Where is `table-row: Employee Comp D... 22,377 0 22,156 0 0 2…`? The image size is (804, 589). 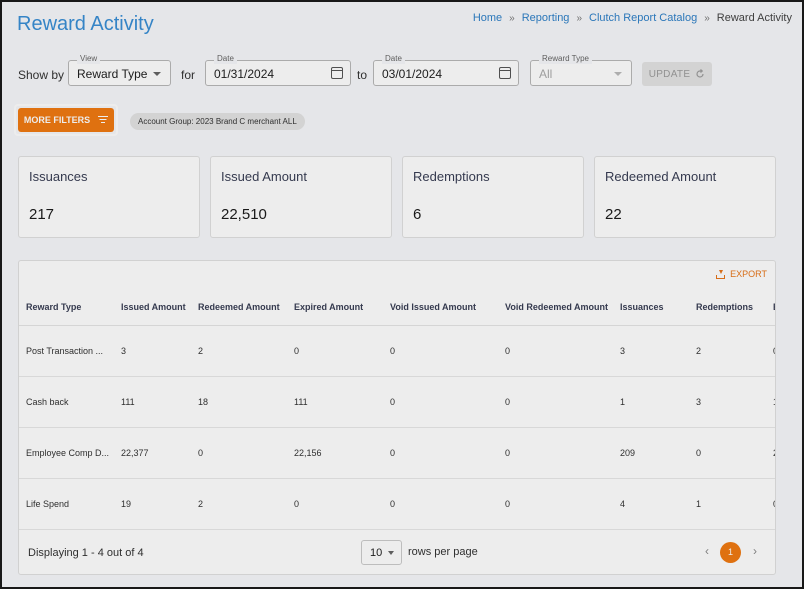
table-row: Employee Comp D... 22,377 0 22,156 0 0 2… is located at coordinates (397, 453).